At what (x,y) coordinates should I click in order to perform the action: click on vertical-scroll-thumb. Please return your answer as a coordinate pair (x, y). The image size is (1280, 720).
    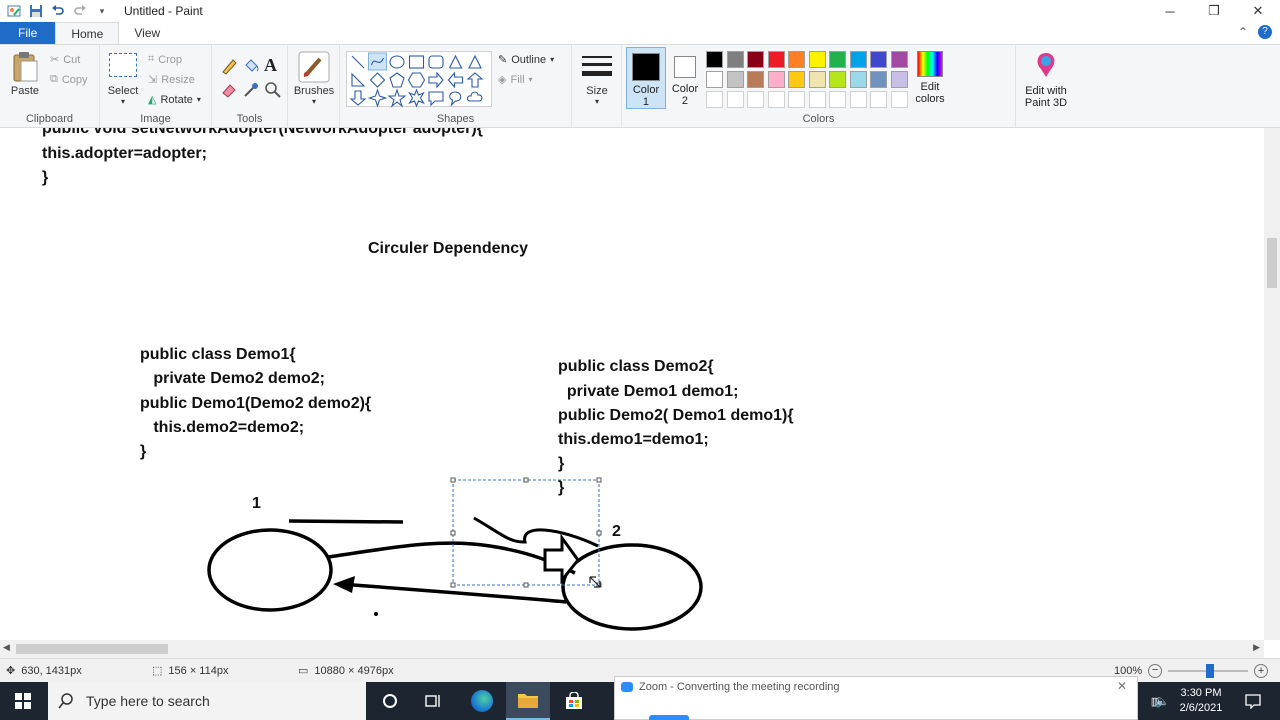
    Looking at the image, I should click on (1272, 263).